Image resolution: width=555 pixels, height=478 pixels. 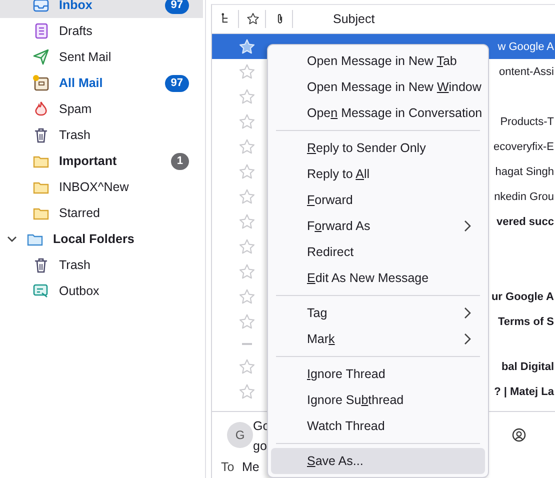 I want to click on avatar: G, so click(x=240, y=435).